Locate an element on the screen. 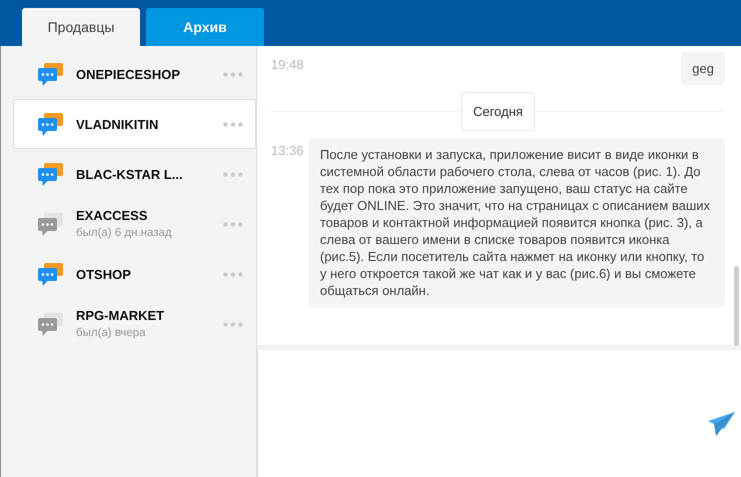  seller-item: ONEPIECESHOP is located at coordinates (134, 74).